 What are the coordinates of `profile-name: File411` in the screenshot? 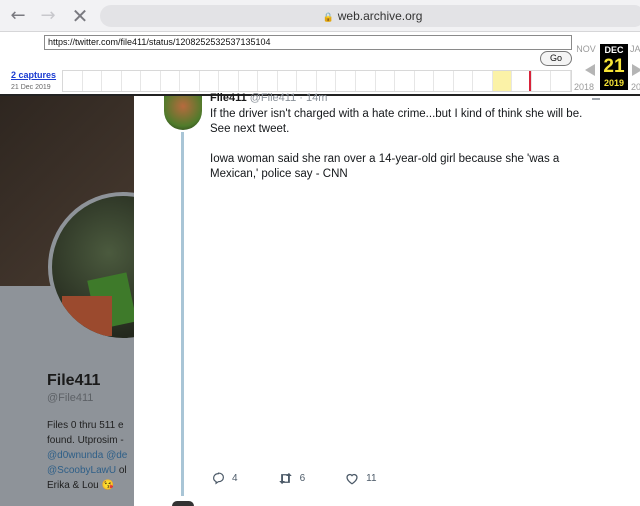 It's located at (74, 380).